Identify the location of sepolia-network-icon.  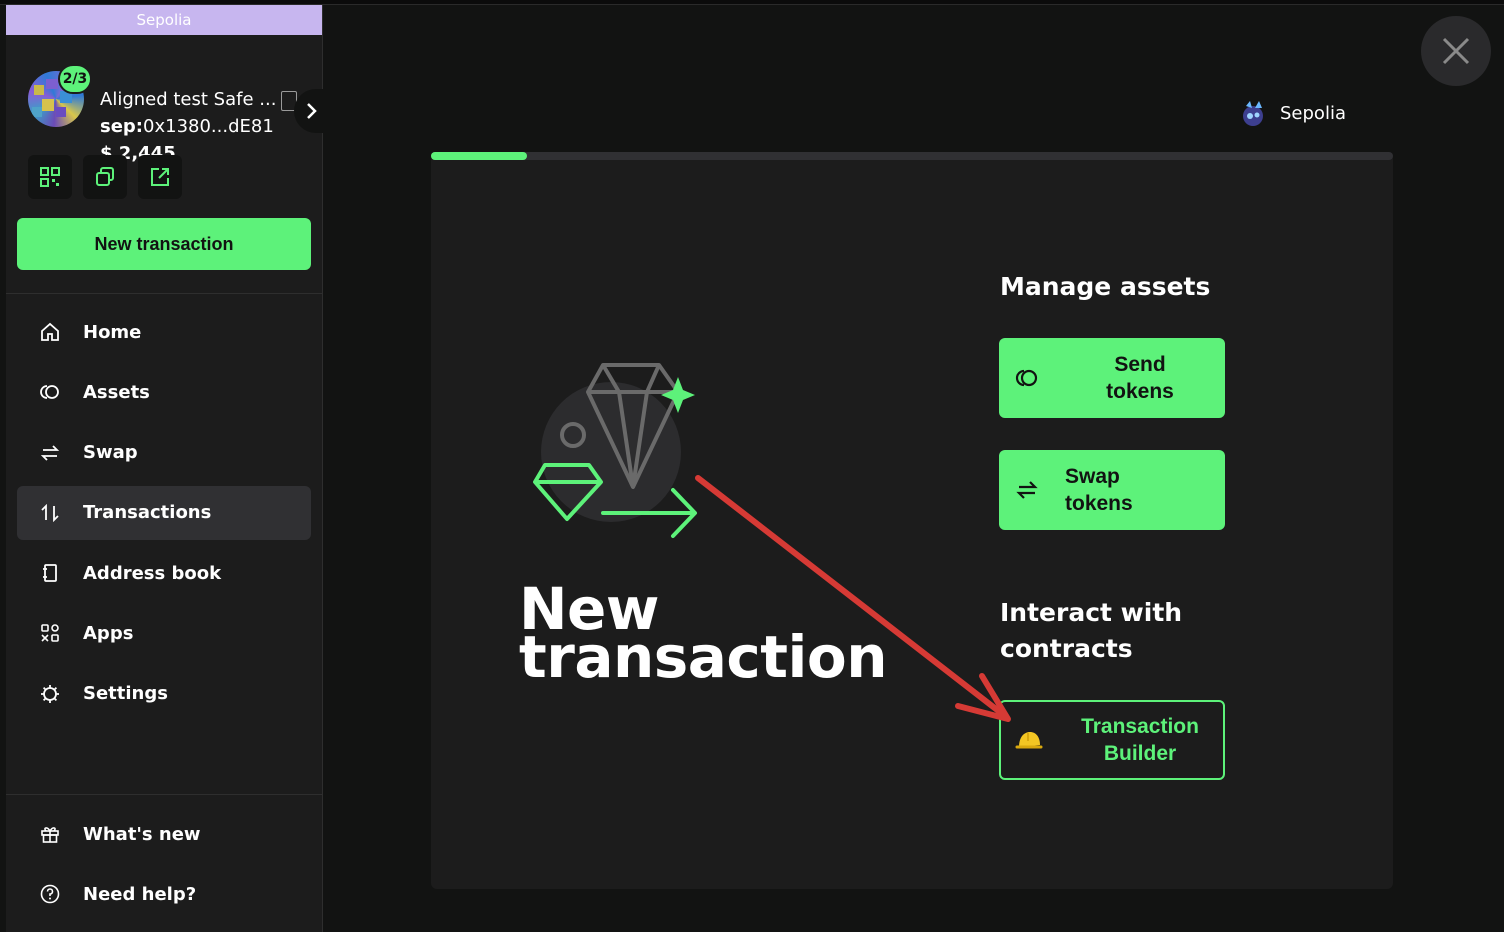
(1253, 113).